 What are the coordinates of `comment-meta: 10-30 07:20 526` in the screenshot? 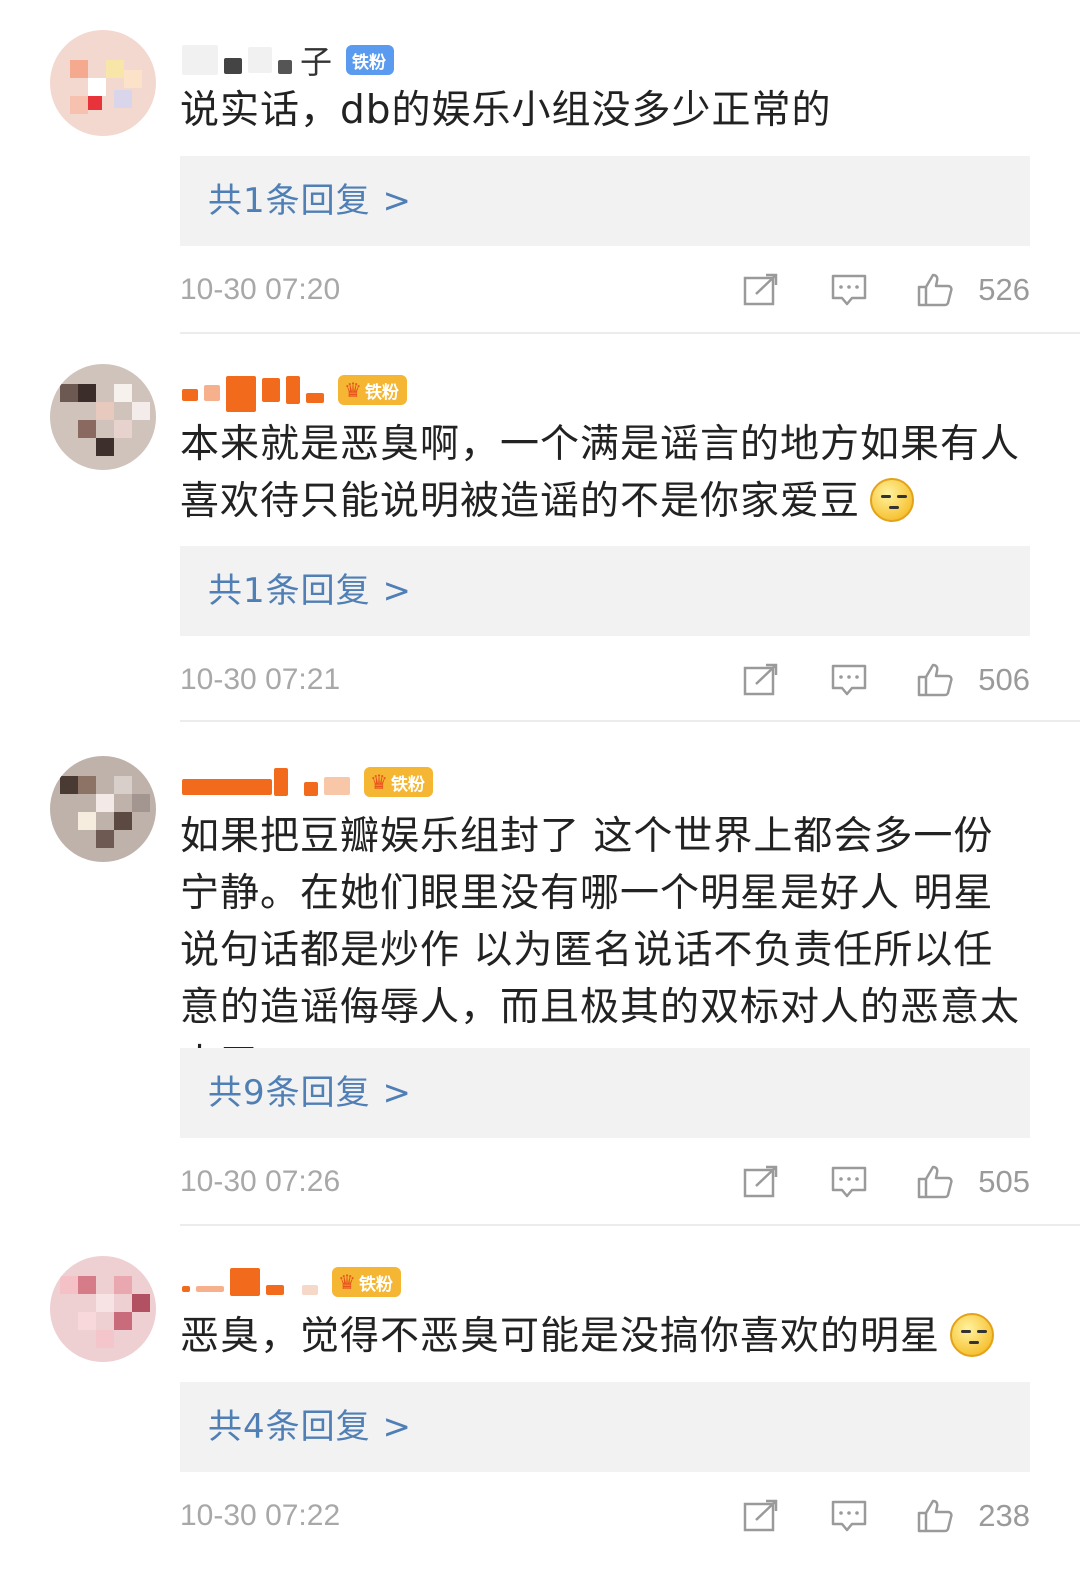 It's located at (605, 290).